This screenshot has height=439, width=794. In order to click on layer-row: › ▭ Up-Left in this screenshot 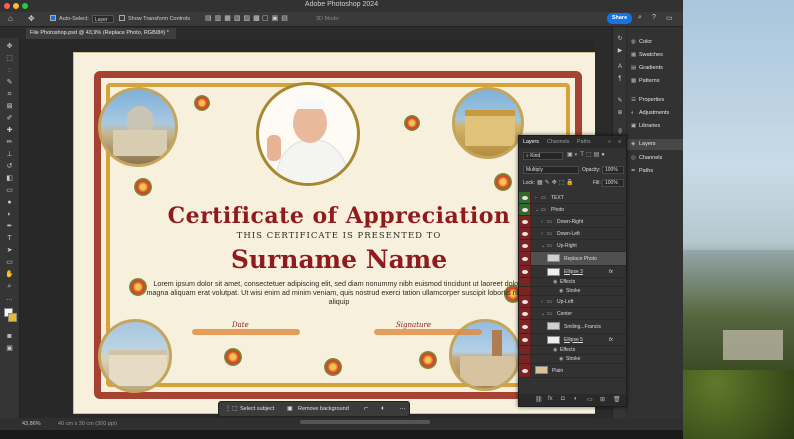, I will do `click(572, 302)`.